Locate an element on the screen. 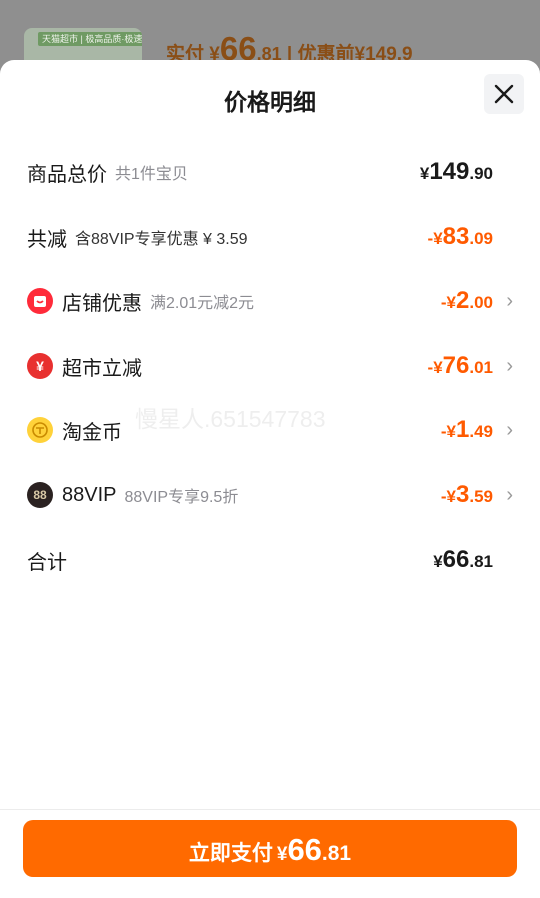  goods-total-row: 商品总价 共1件宝贝 ¥149.90 is located at coordinates (270, 172).